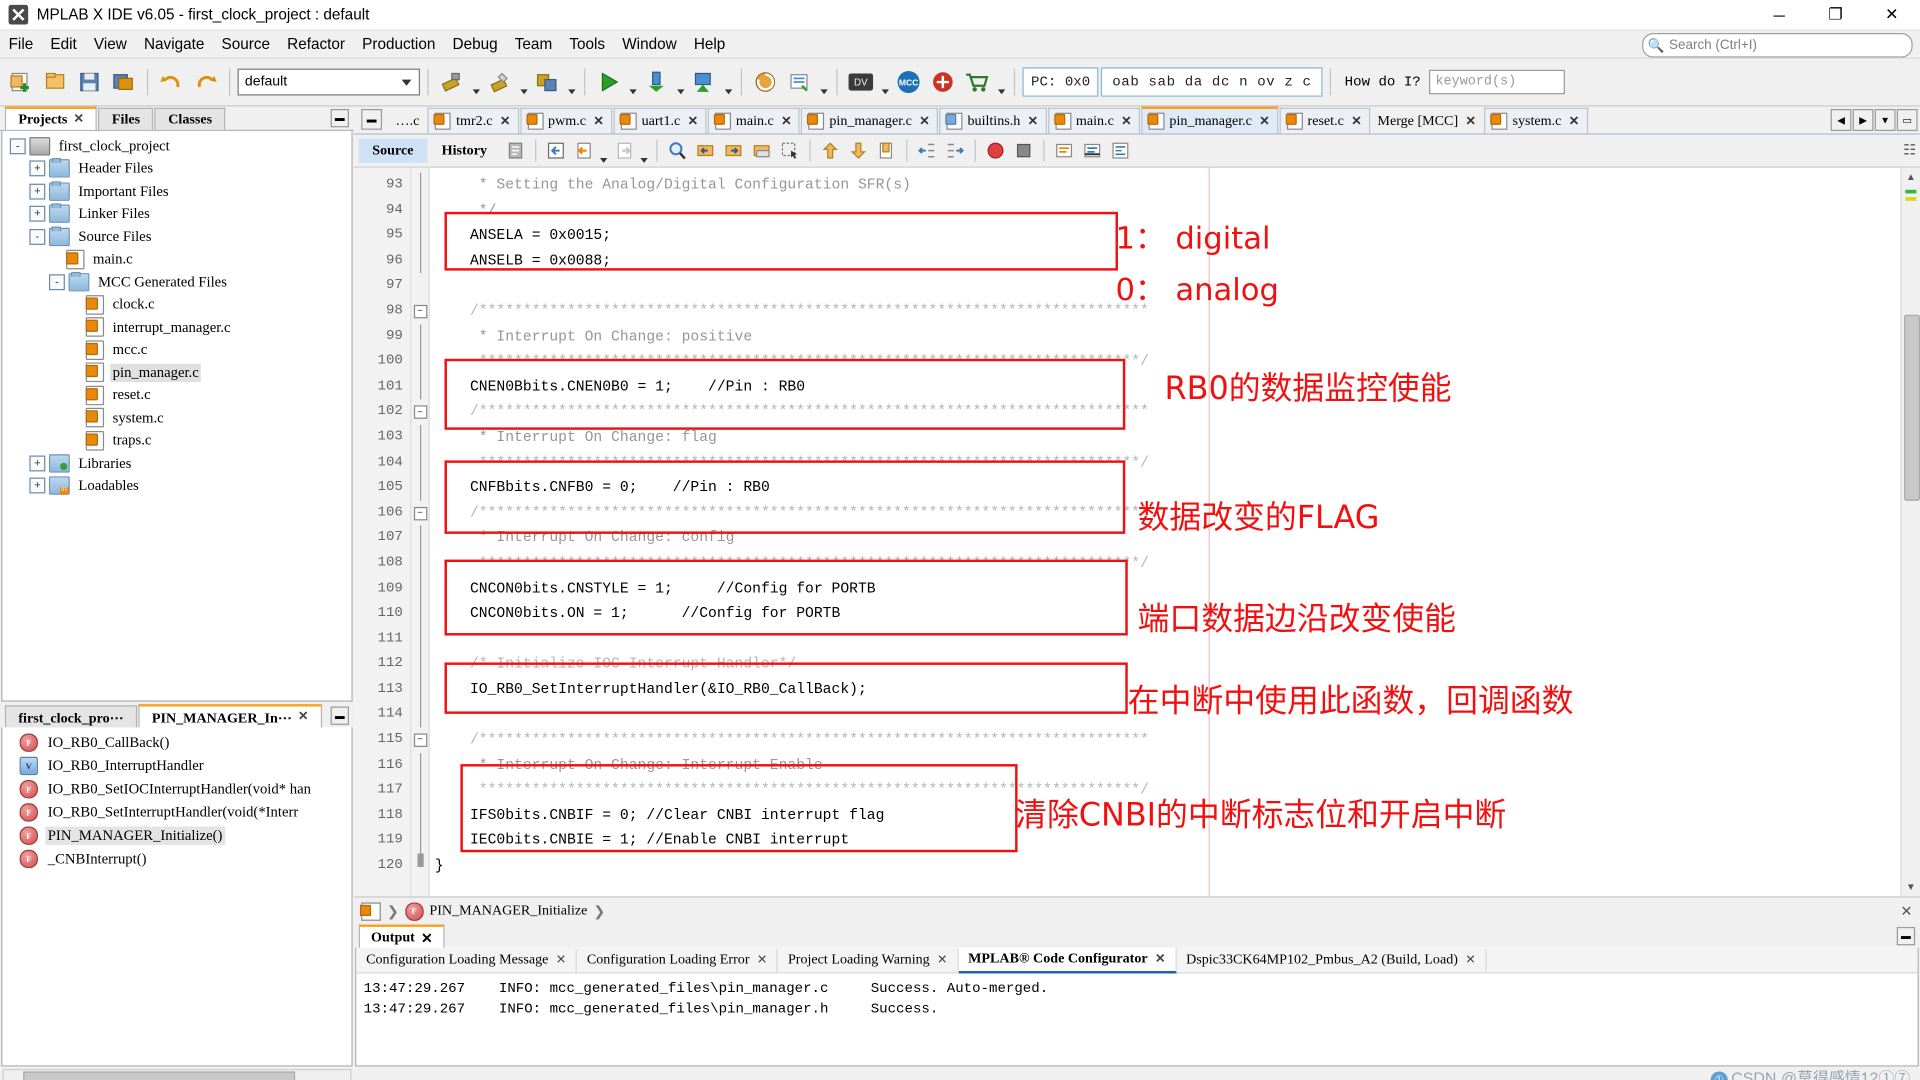  I want to click on run-dropdown, so click(632, 81).